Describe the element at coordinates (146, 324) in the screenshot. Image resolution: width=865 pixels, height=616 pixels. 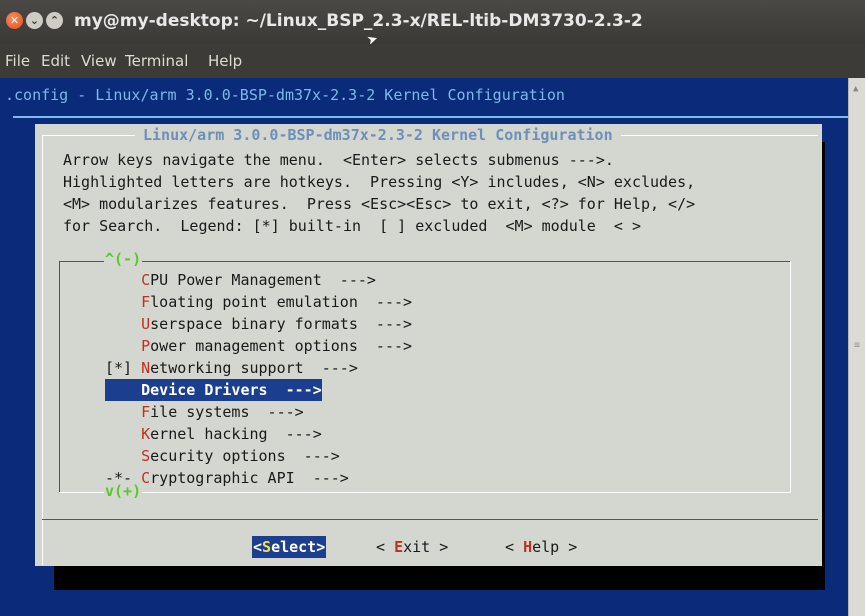
I see `menu-item-hotkey: U` at that location.